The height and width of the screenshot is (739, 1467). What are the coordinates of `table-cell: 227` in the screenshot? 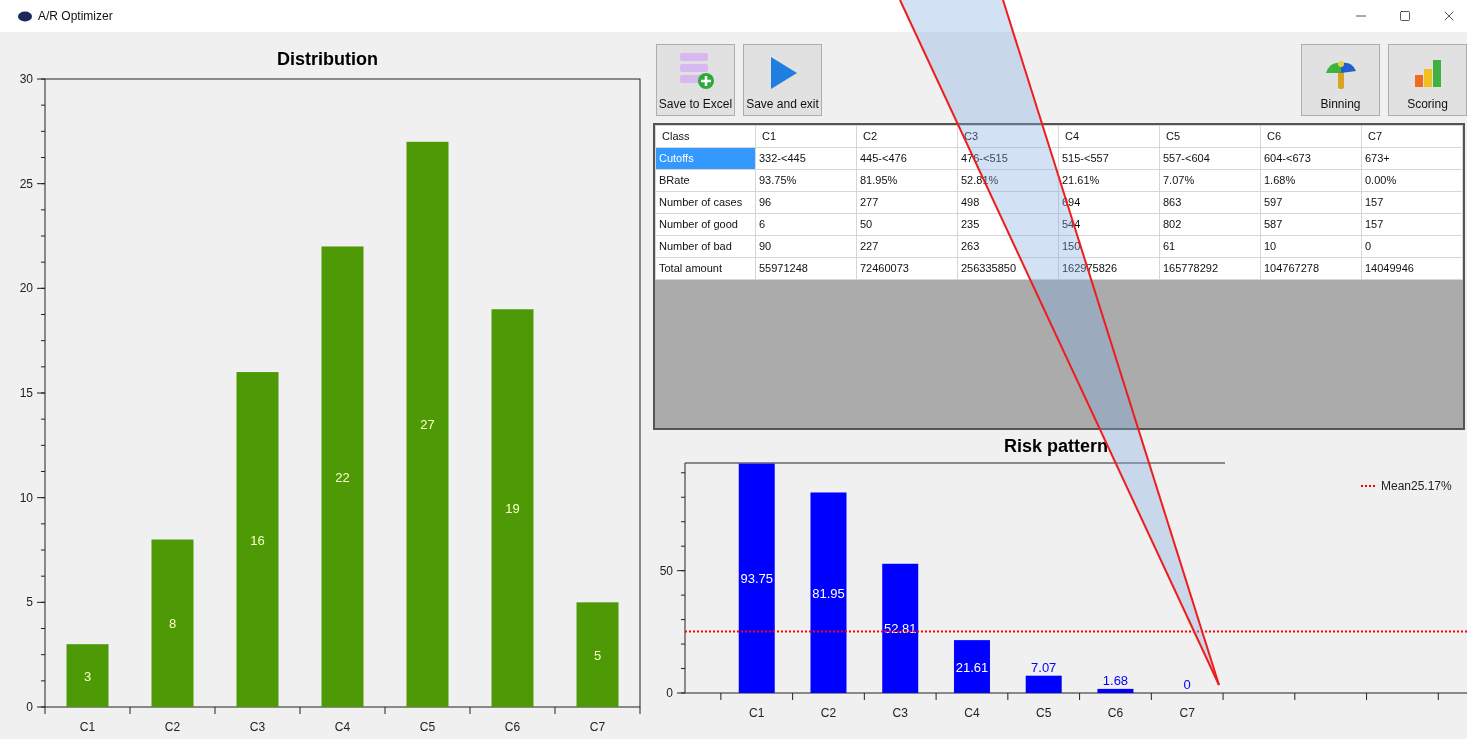 It's located at (907, 246).